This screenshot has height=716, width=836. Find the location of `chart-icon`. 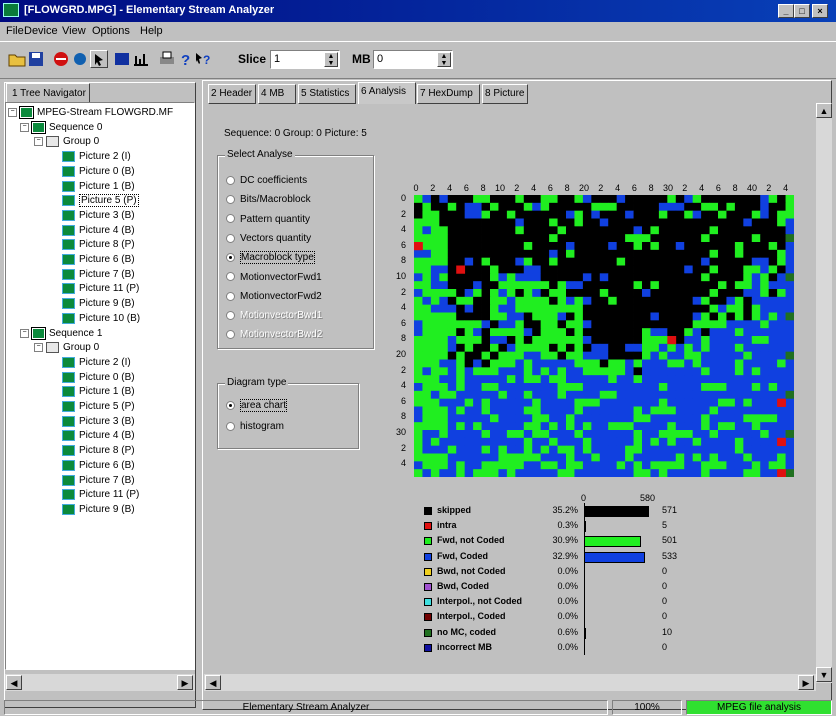

chart-icon is located at coordinates (141, 59).